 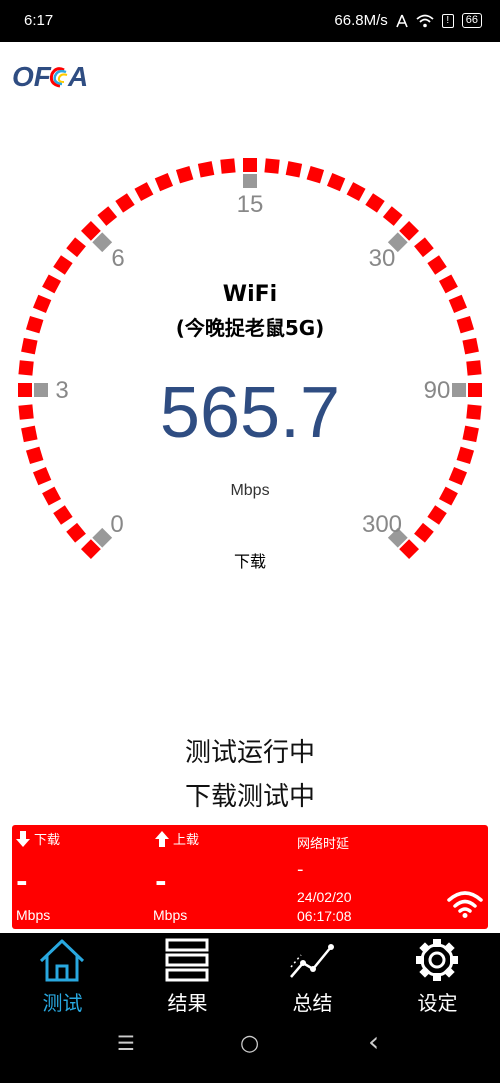 I want to click on download-title: 下载, so click(x=37, y=838).